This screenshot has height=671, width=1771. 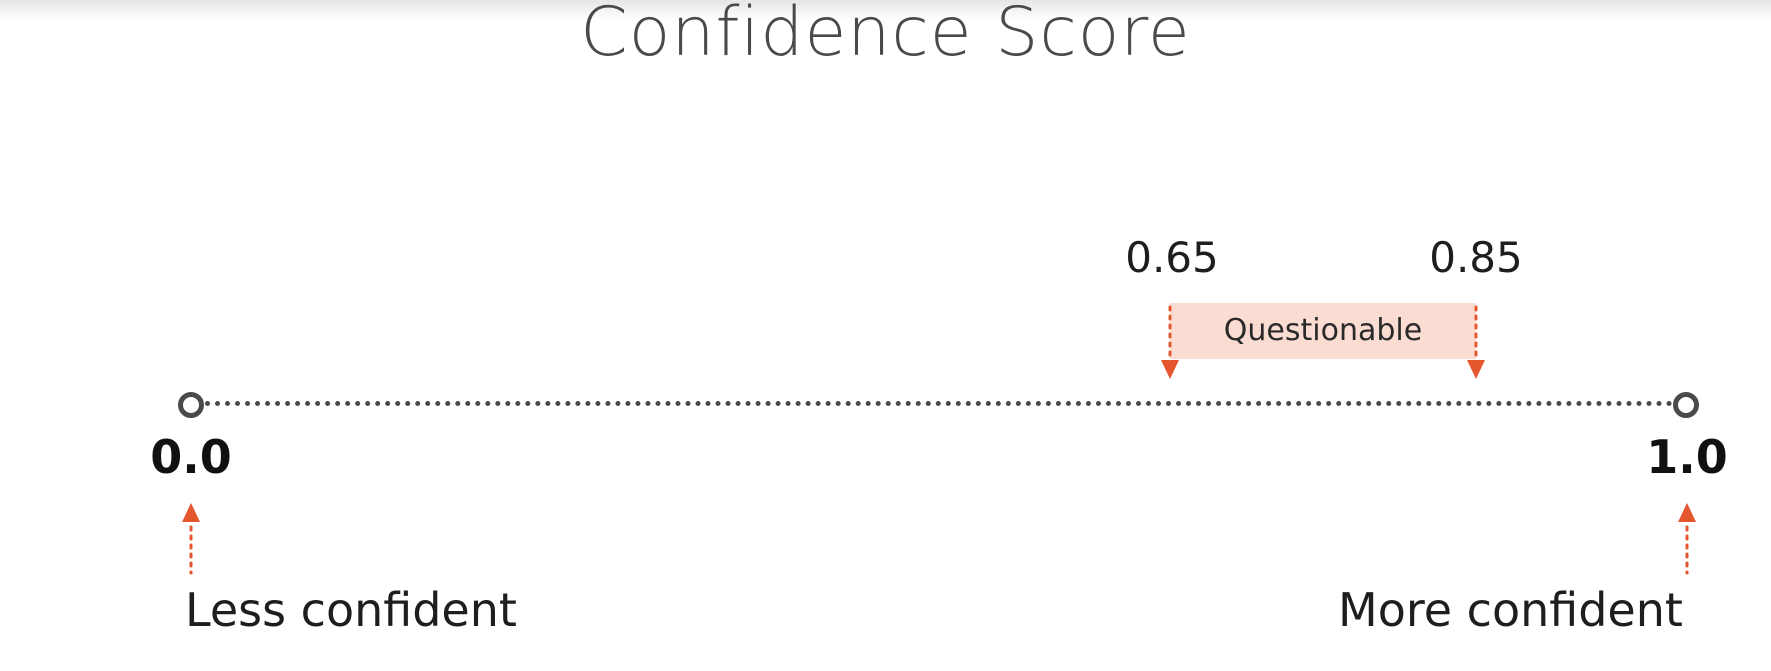 I want to click on threshold-low-label: 0.65, so click(x=1172, y=257).